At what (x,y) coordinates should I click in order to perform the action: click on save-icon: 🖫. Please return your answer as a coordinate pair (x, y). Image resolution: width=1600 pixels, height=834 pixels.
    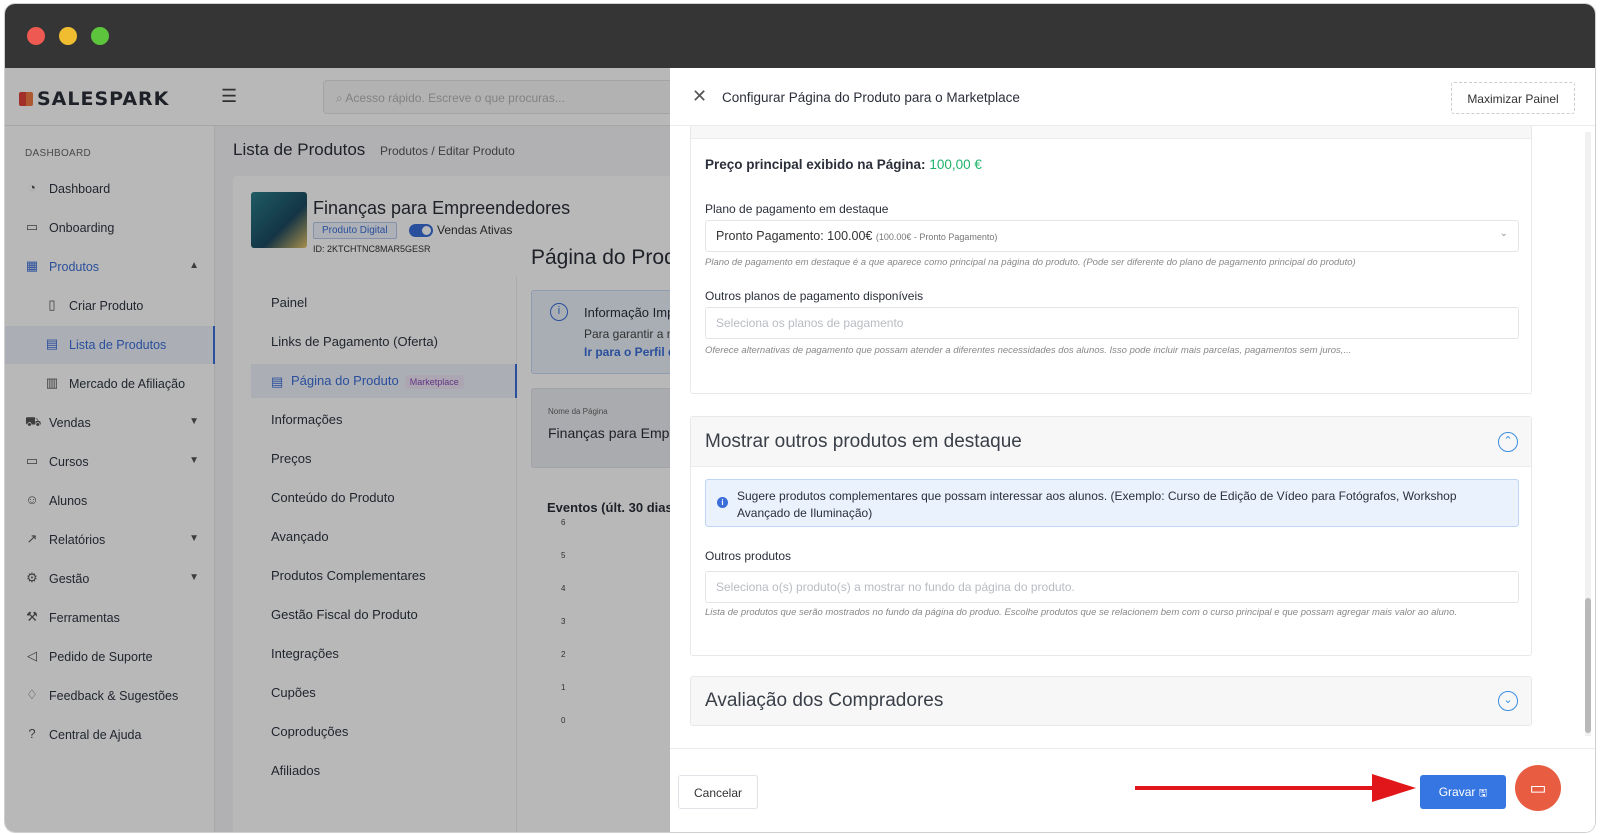
    Looking at the image, I should click on (1483, 793).